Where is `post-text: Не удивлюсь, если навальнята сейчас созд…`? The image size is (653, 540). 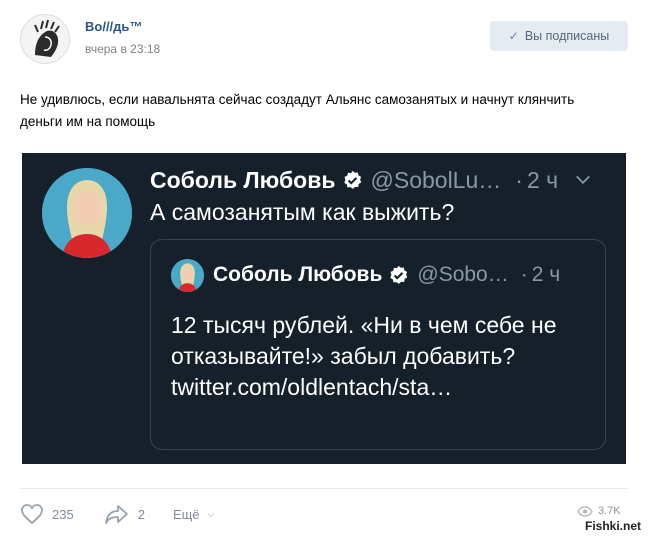 post-text: Не удивлюсь, если навальнята сейчас созд… is located at coordinates (297, 110).